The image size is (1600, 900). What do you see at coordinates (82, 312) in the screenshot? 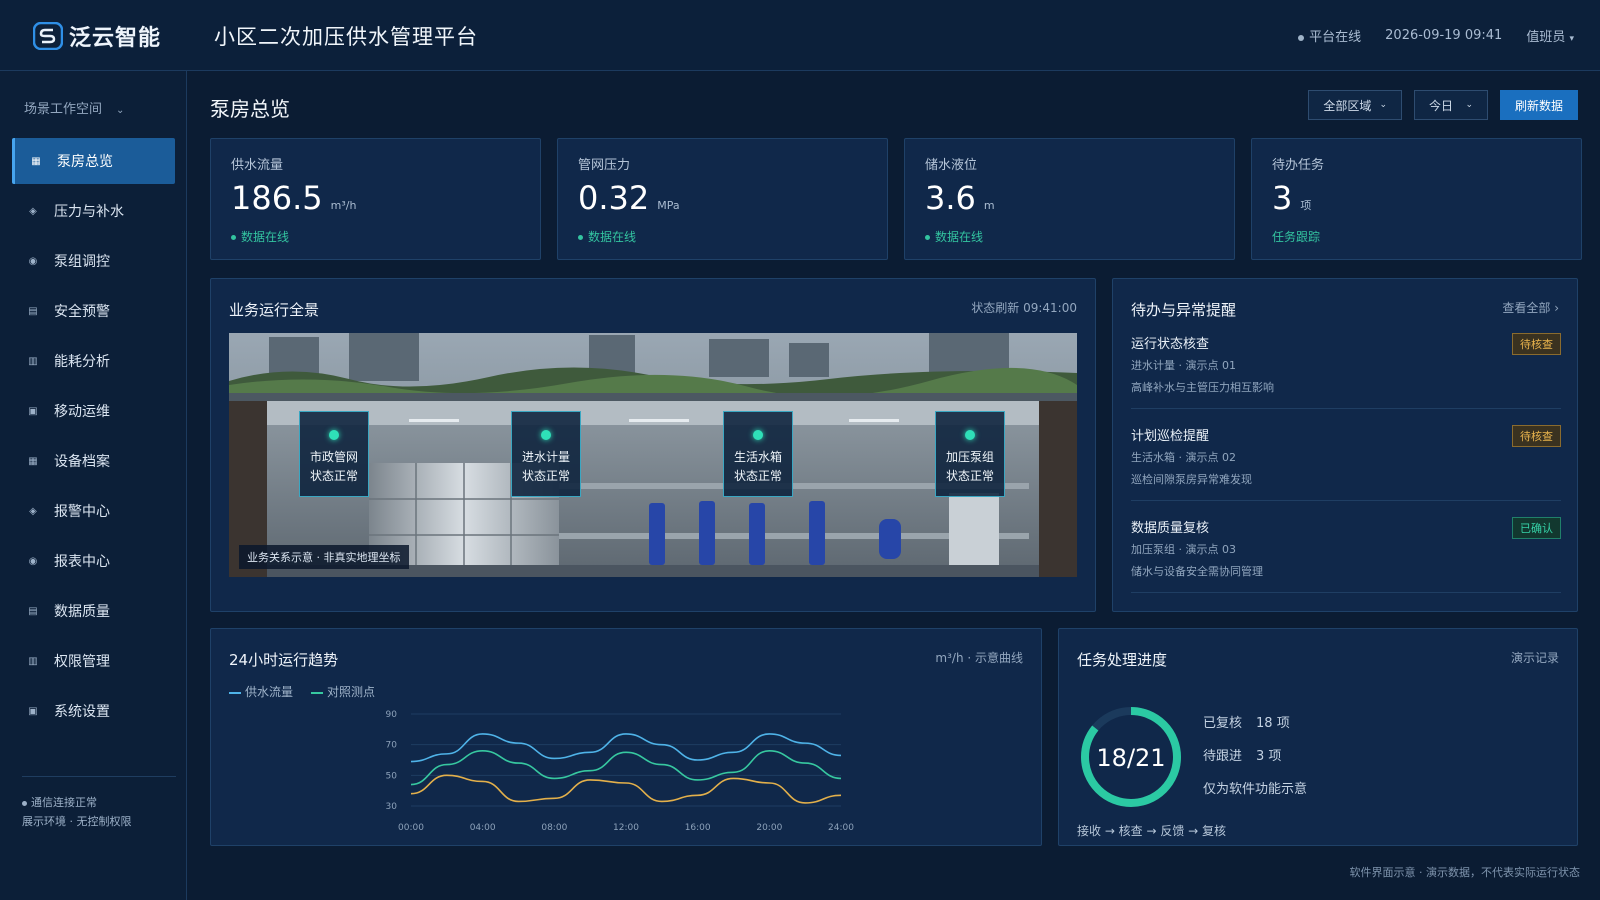
I see `sidebar-item-label: 安全预警` at bounding box center [82, 312].